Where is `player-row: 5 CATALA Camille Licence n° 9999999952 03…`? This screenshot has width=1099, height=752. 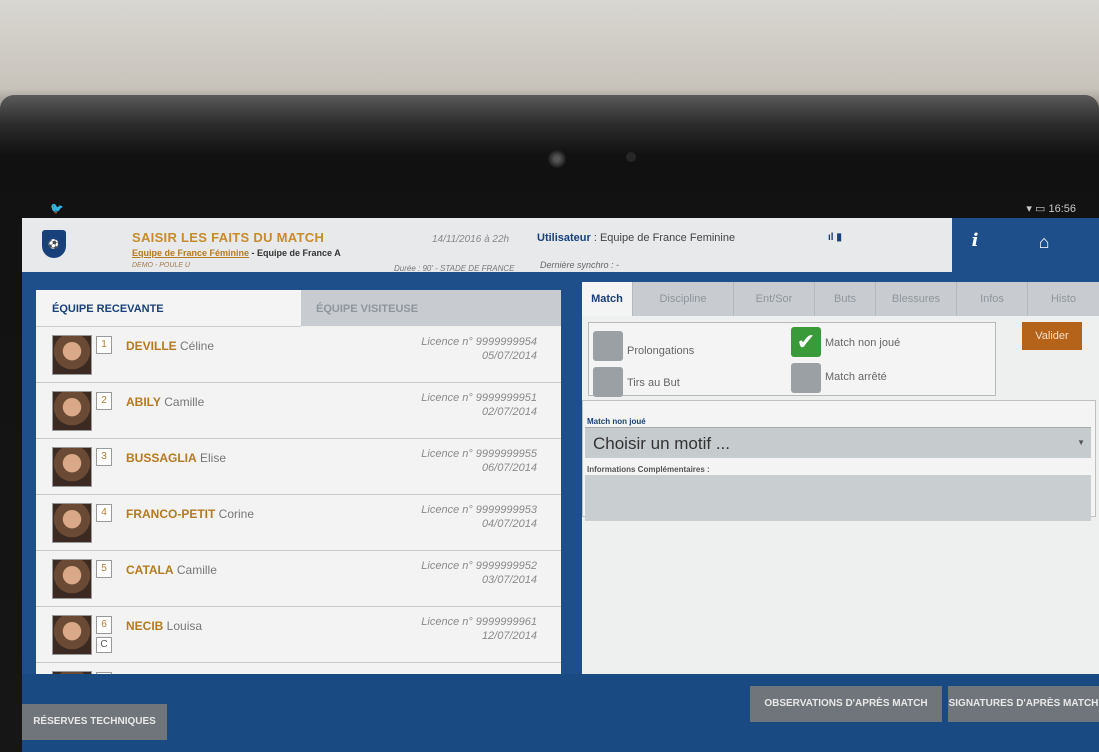 player-row: 5 CATALA Camille Licence n° 9999999952 03… is located at coordinates (298, 579).